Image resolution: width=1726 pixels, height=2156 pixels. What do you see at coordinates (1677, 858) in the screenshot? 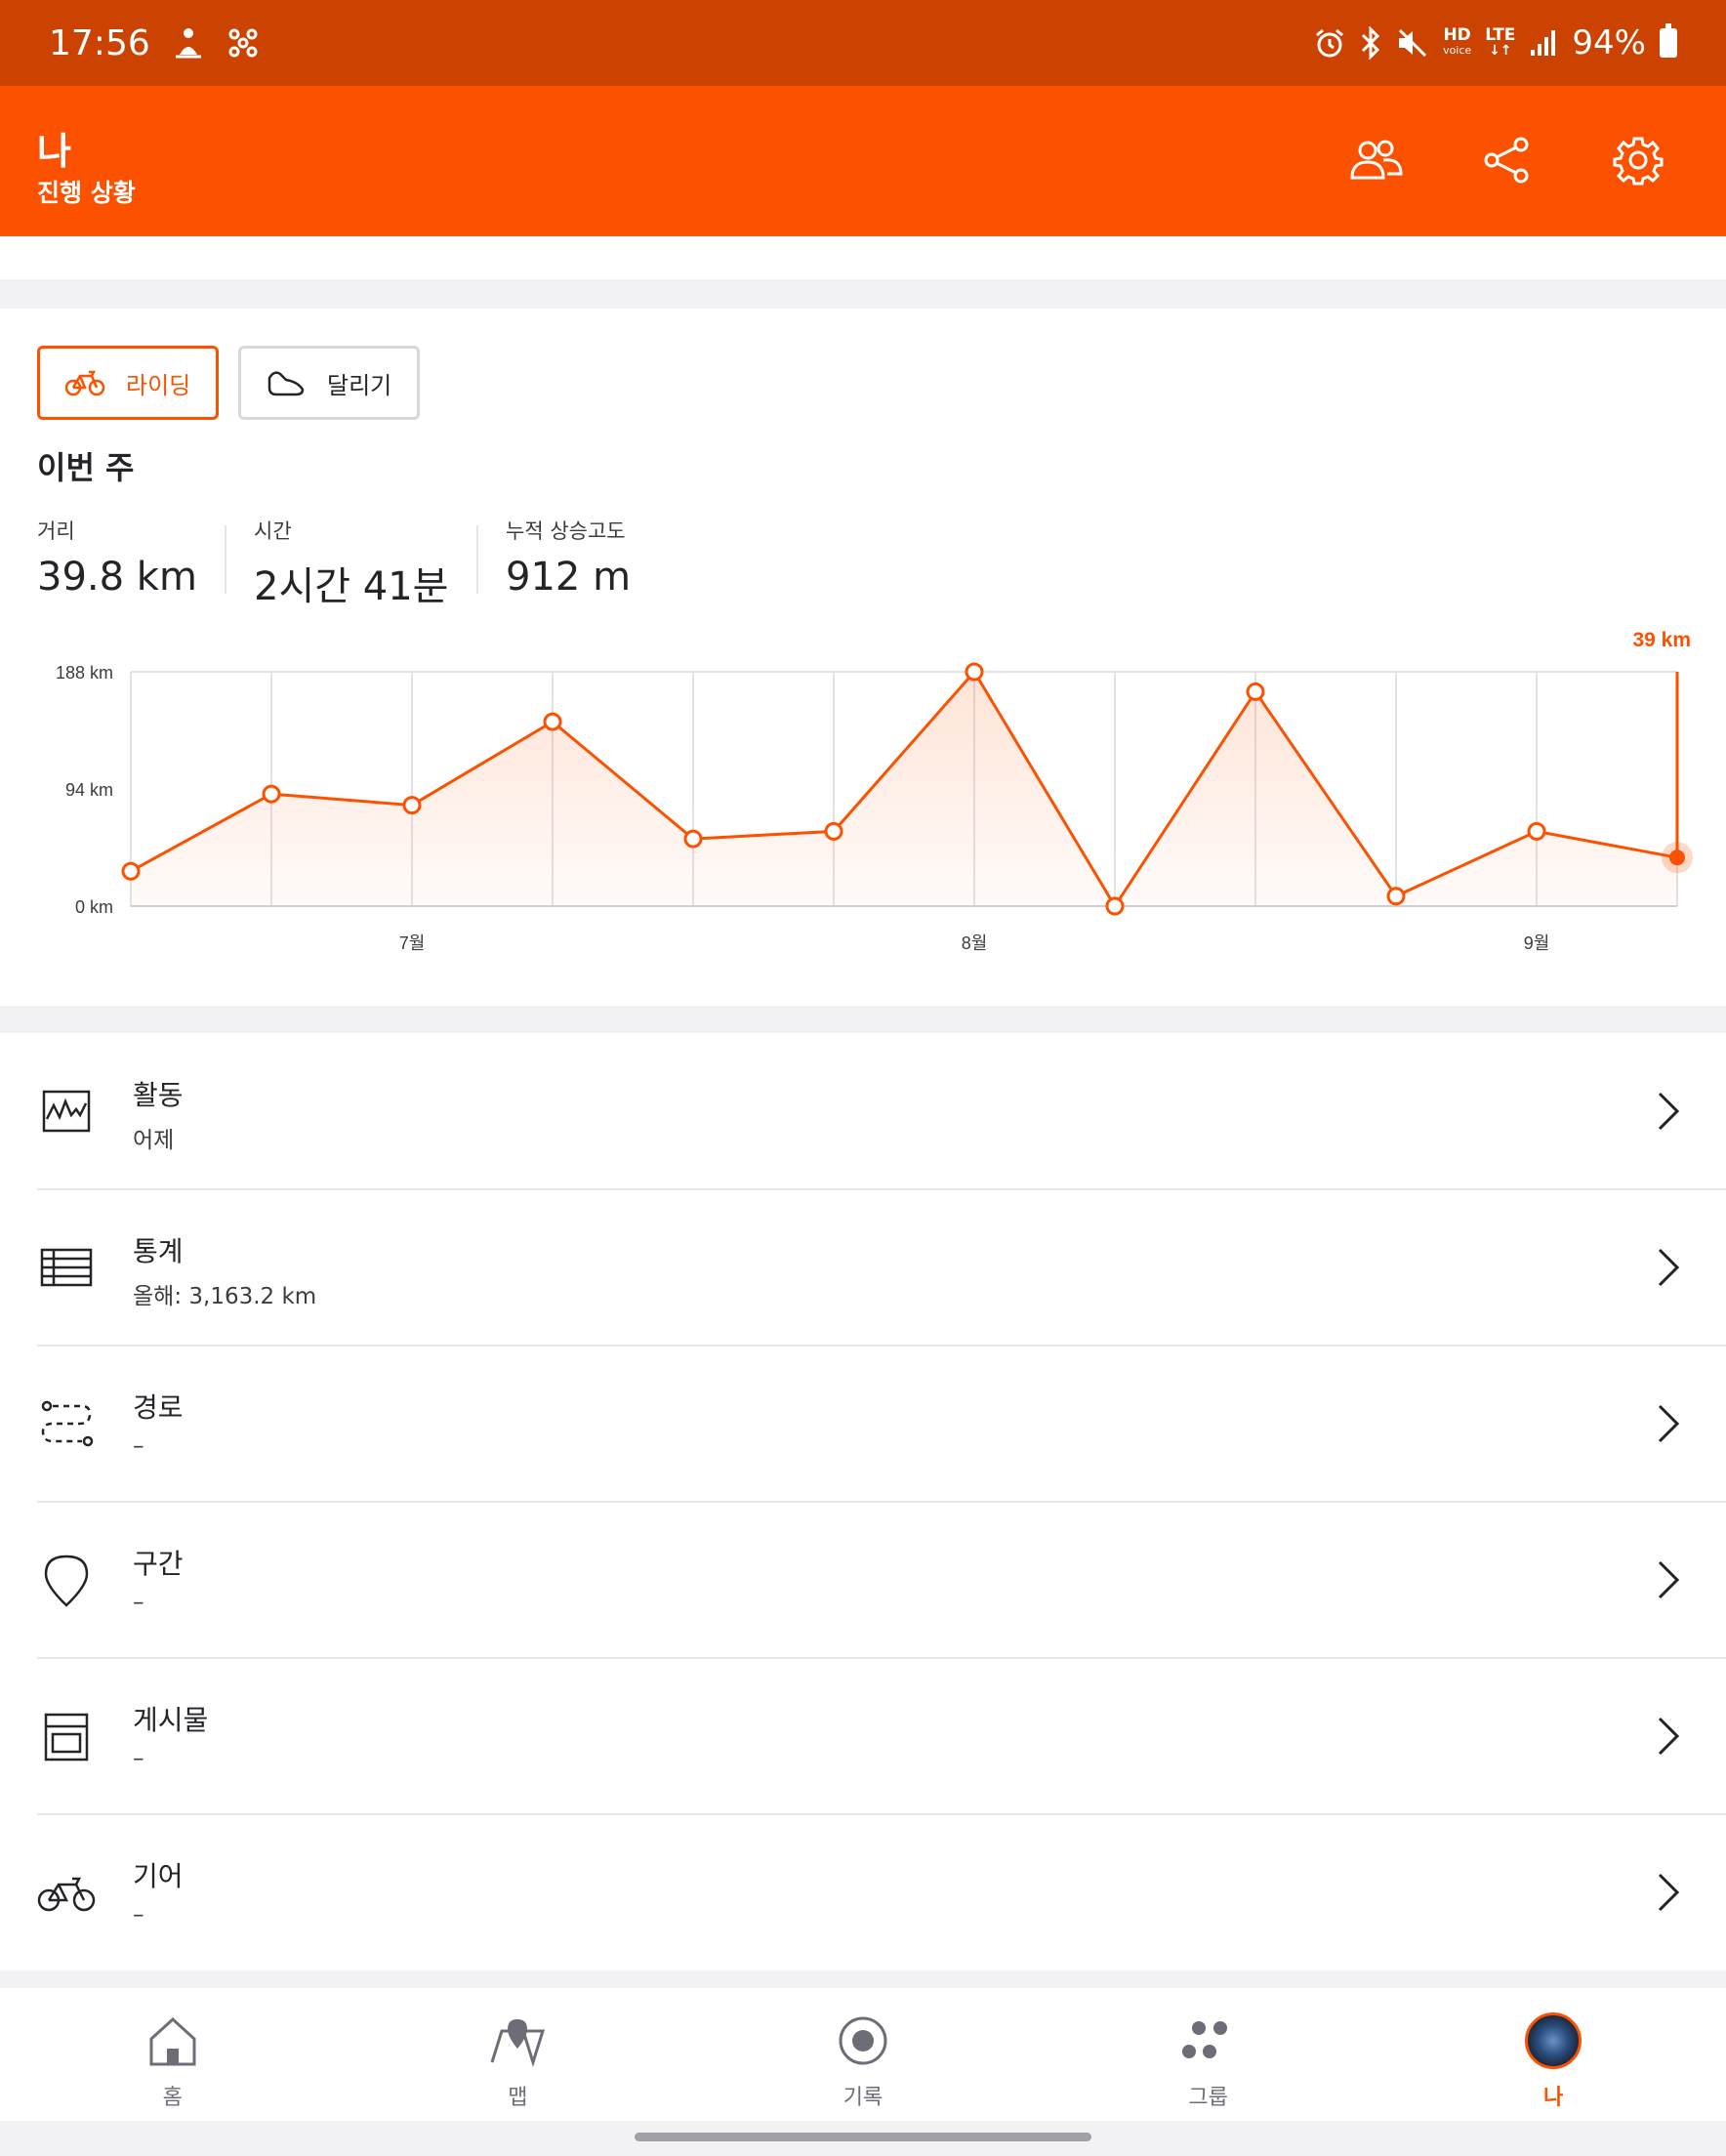
I see `chart-point-current` at bounding box center [1677, 858].